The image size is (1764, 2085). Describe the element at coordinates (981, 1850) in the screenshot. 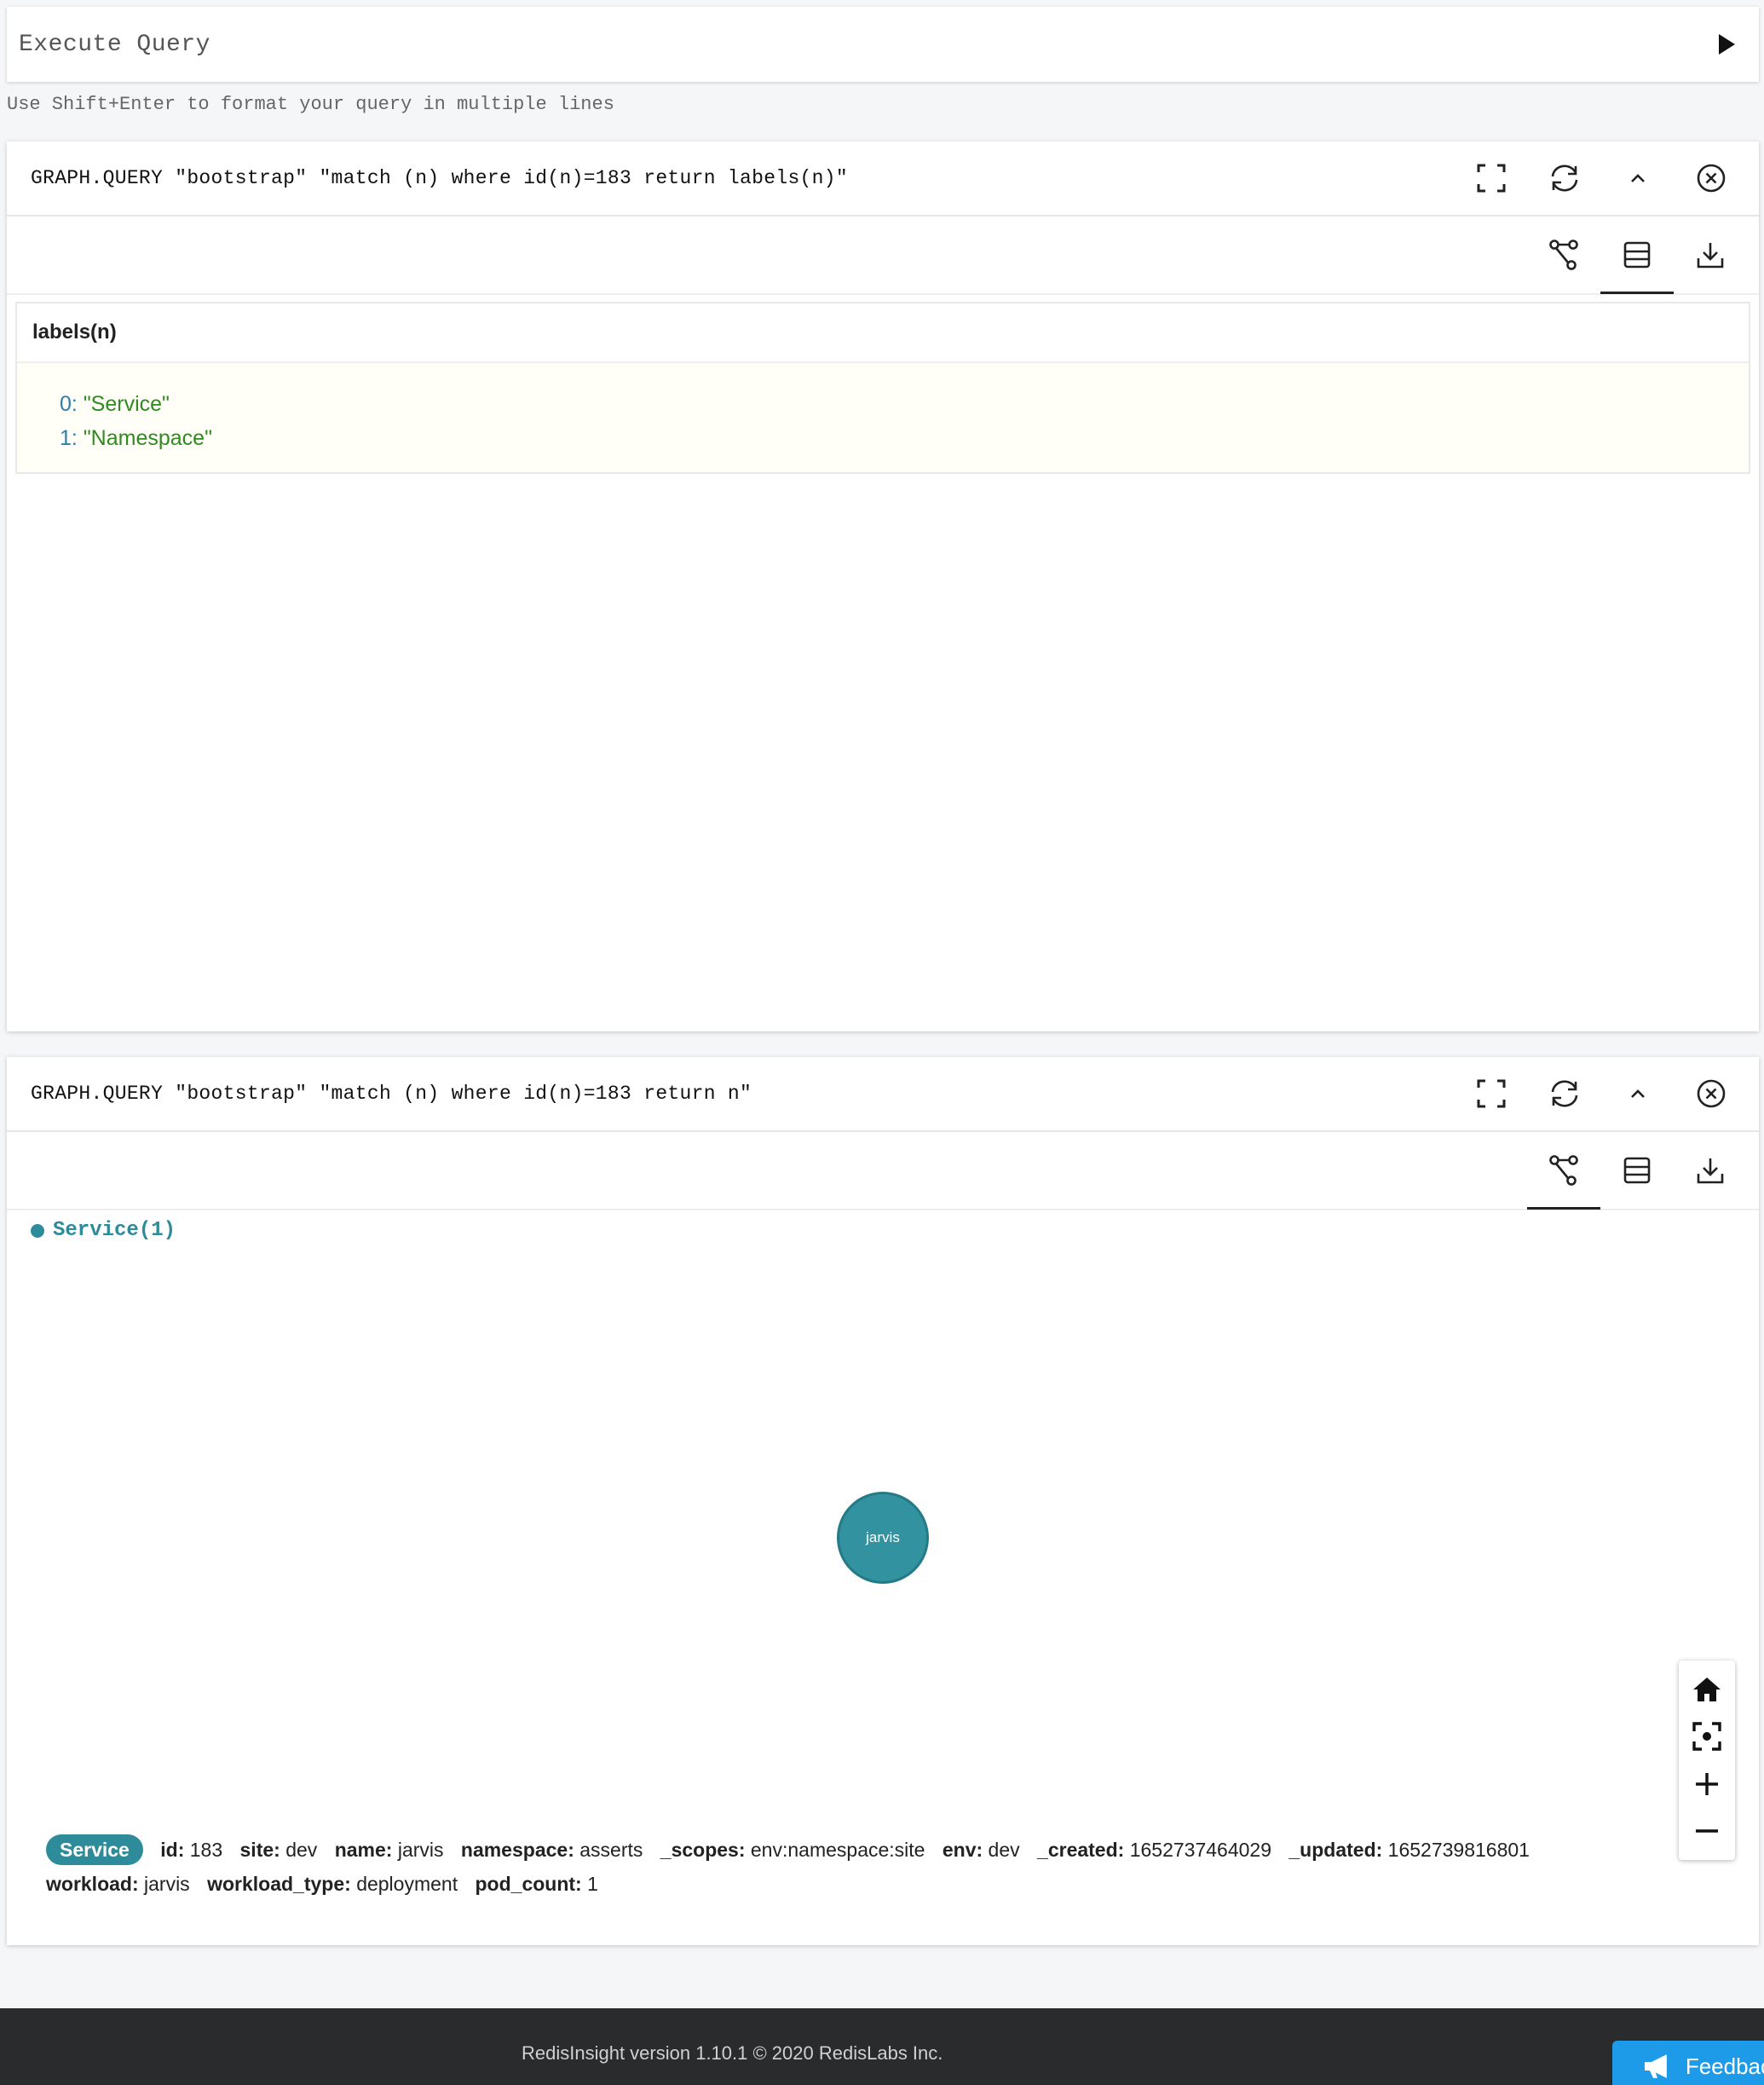

I see `property-item: env: dev` at that location.